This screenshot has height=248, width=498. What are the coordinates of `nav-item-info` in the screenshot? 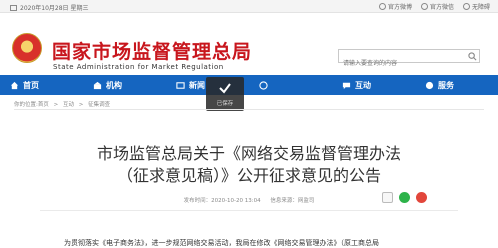 It's located at (290, 85).